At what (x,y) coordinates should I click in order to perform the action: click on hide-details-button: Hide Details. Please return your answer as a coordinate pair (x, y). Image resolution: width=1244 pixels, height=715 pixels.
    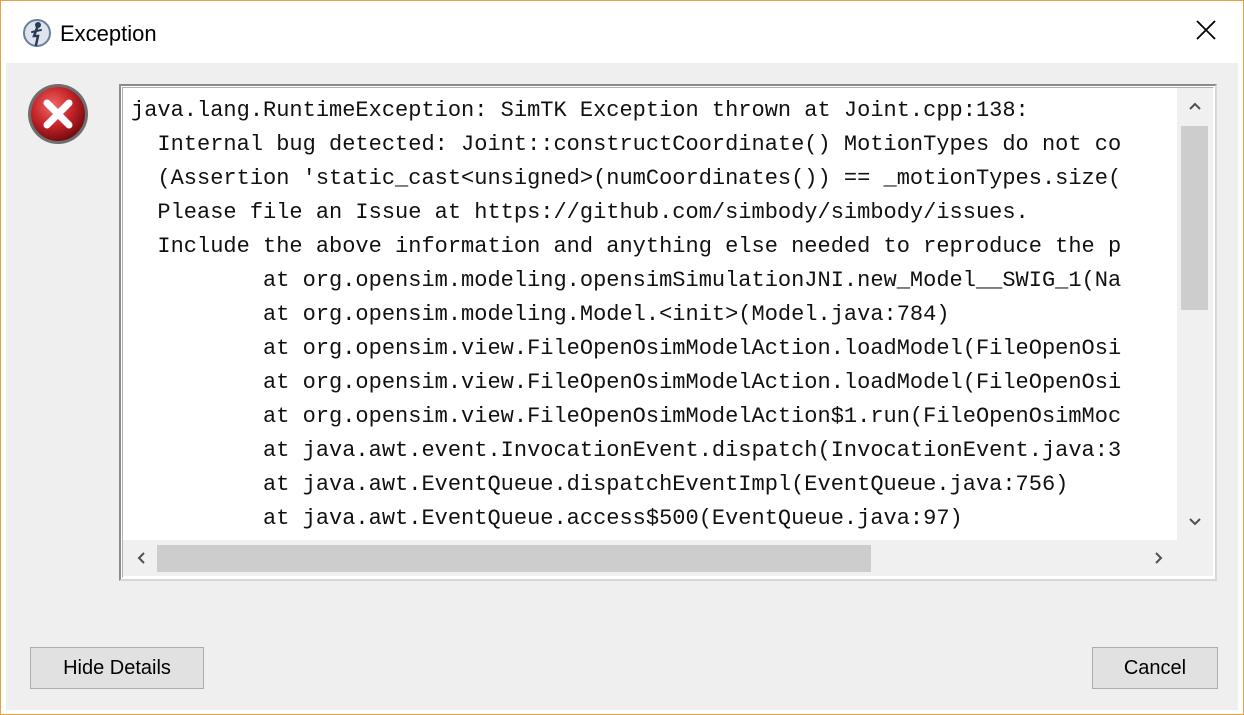
    Looking at the image, I should click on (117, 668).